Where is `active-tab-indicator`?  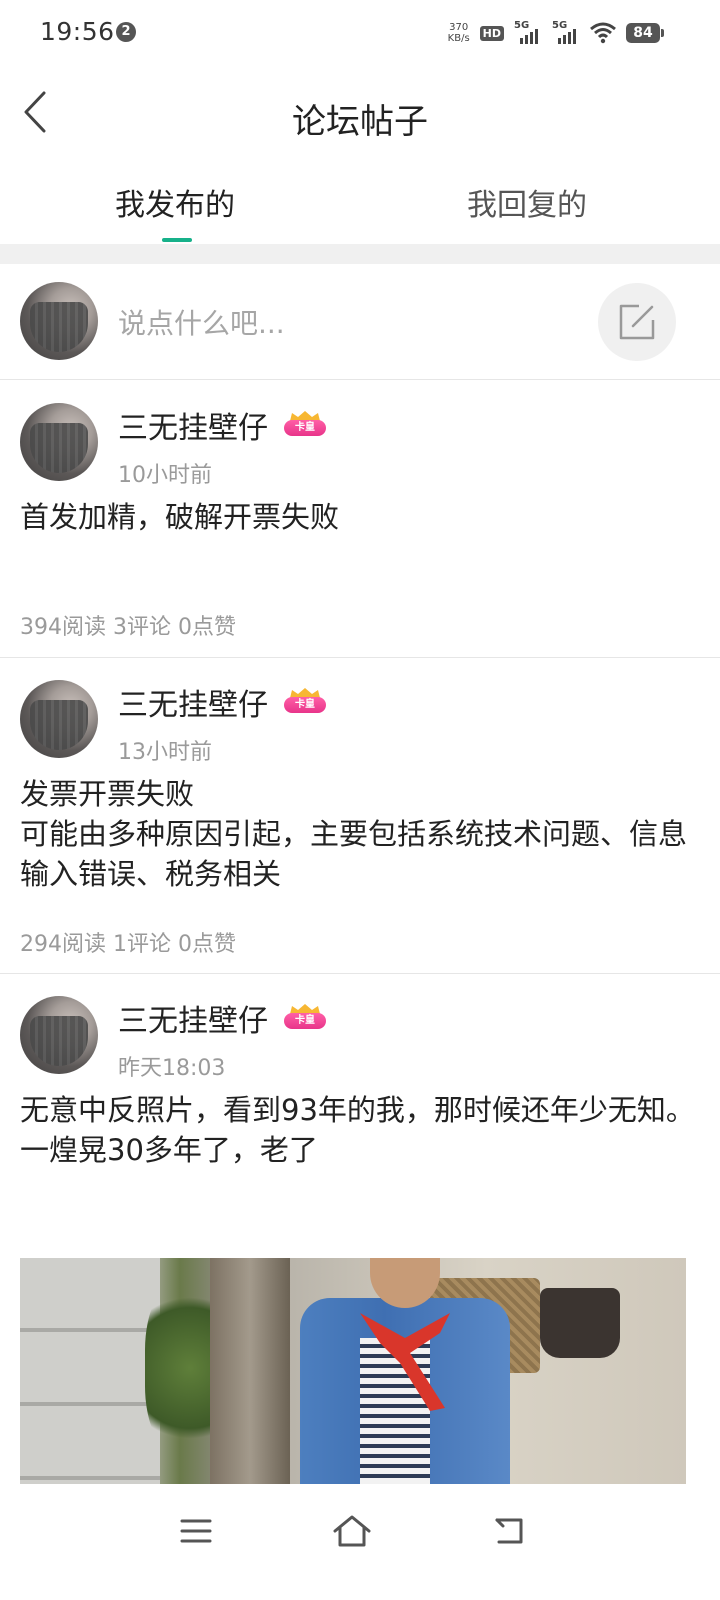
active-tab-indicator is located at coordinates (177, 240).